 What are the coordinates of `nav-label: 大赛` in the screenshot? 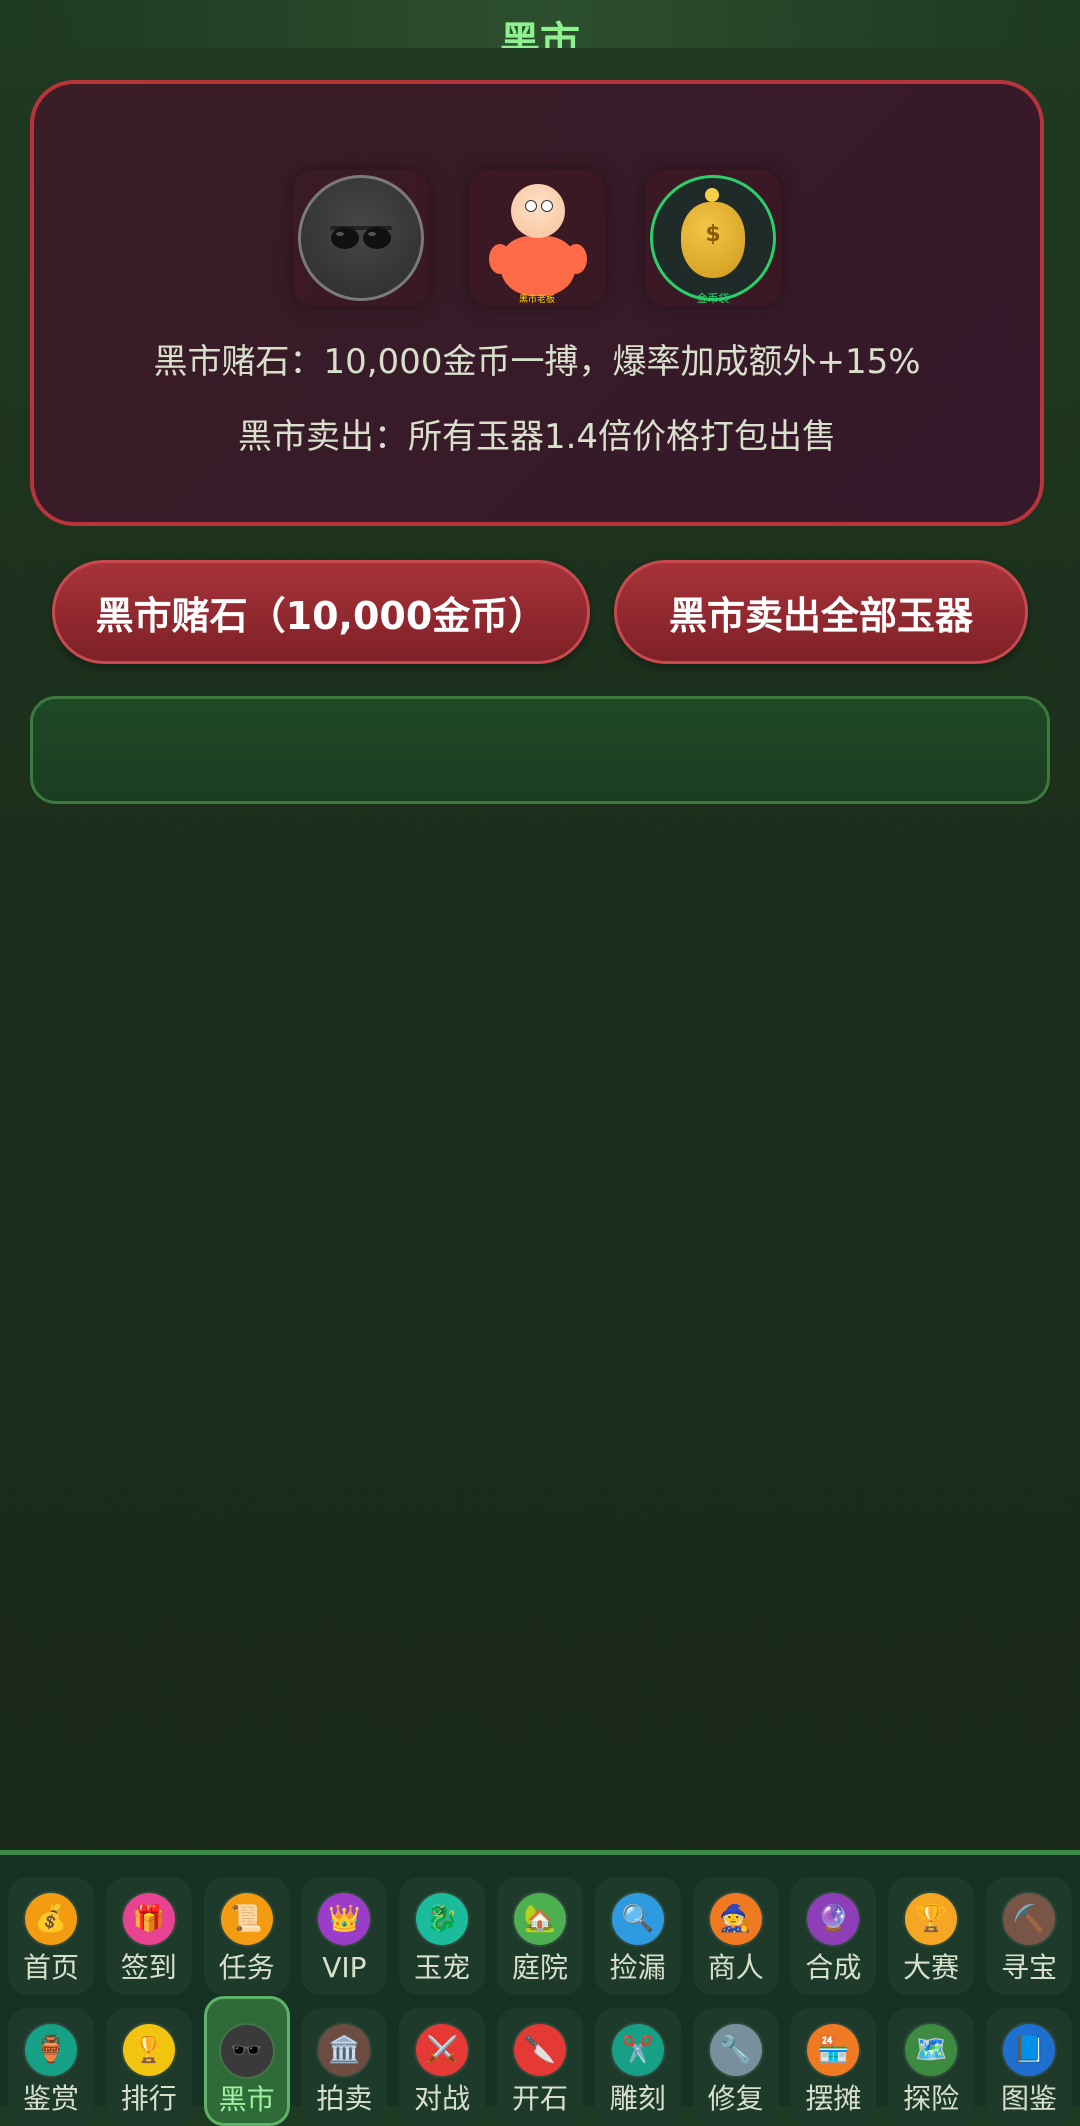 It's located at (931, 1967).